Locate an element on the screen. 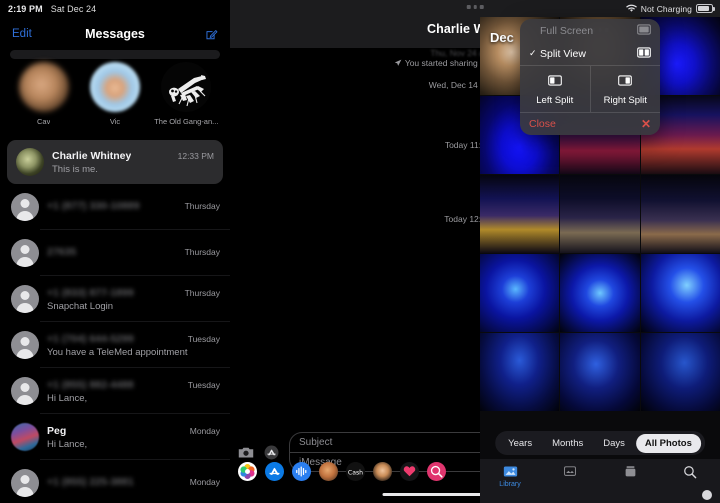 The image size is (720, 503). segment-days: Days is located at coordinates (614, 443).